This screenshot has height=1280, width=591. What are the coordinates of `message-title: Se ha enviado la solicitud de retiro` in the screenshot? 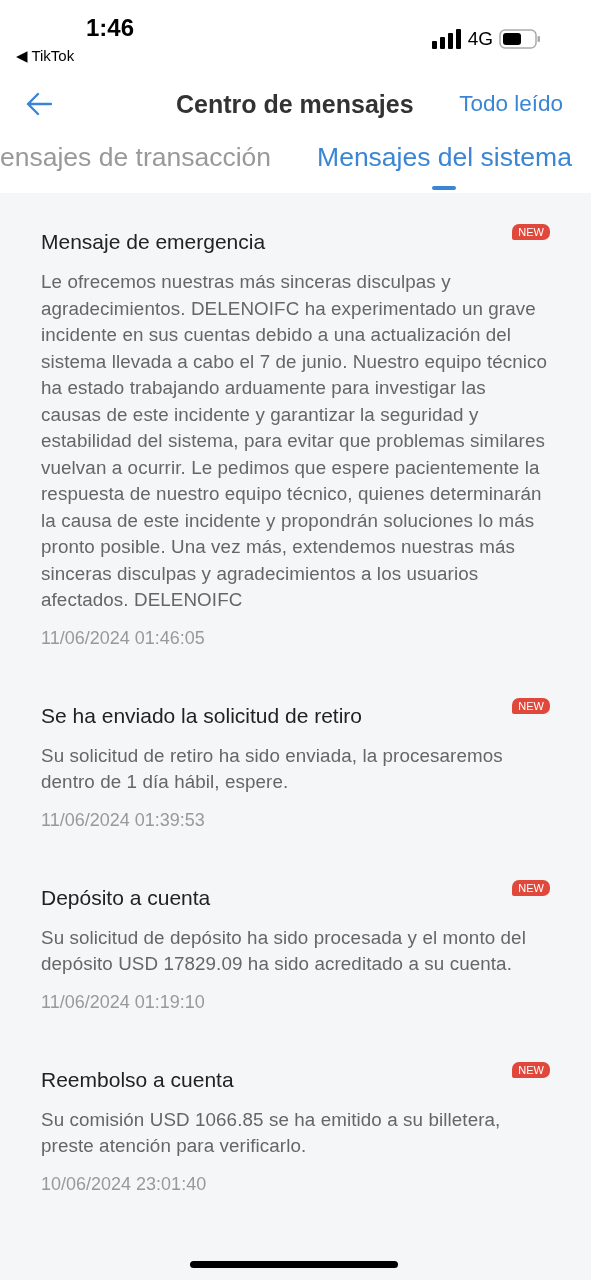 It's located at (202, 715).